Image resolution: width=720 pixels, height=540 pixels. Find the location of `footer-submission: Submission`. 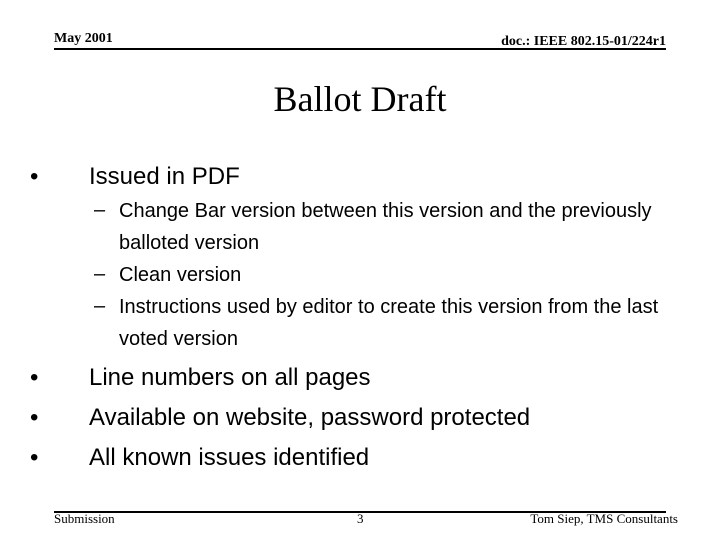

footer-submission: Submission is located at coordinates (84, 518).